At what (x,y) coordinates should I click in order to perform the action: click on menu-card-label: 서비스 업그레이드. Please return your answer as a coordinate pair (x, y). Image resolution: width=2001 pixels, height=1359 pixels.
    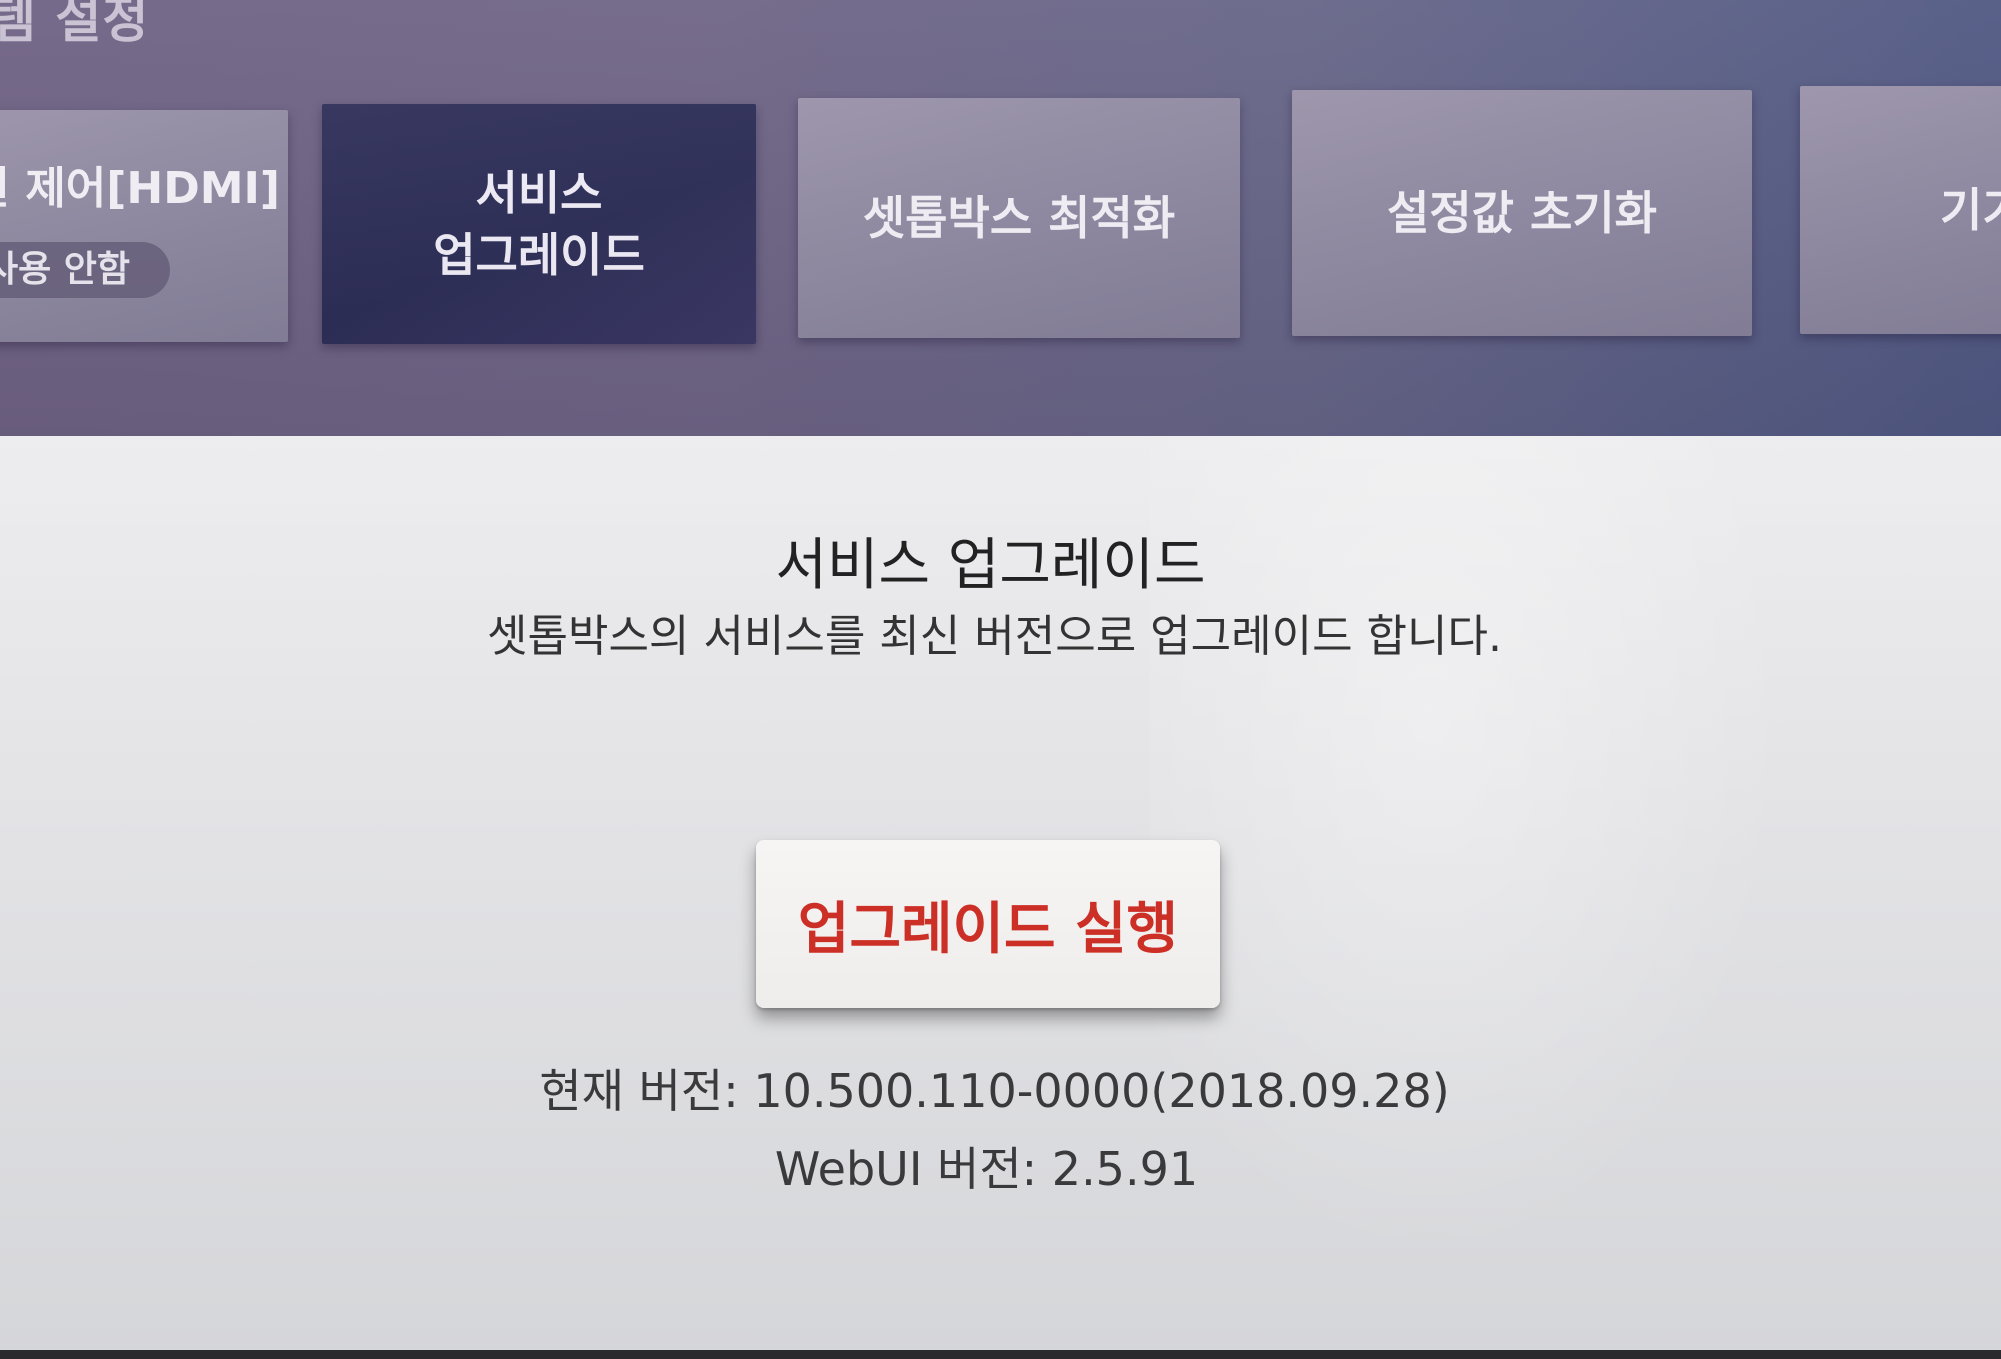
    Looking at the image, I should click on (539, 224).